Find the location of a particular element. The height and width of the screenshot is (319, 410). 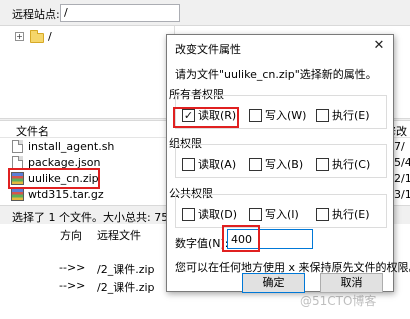

owner-execute-checkbox: 执行(E) is located at coordinates (343, 115).